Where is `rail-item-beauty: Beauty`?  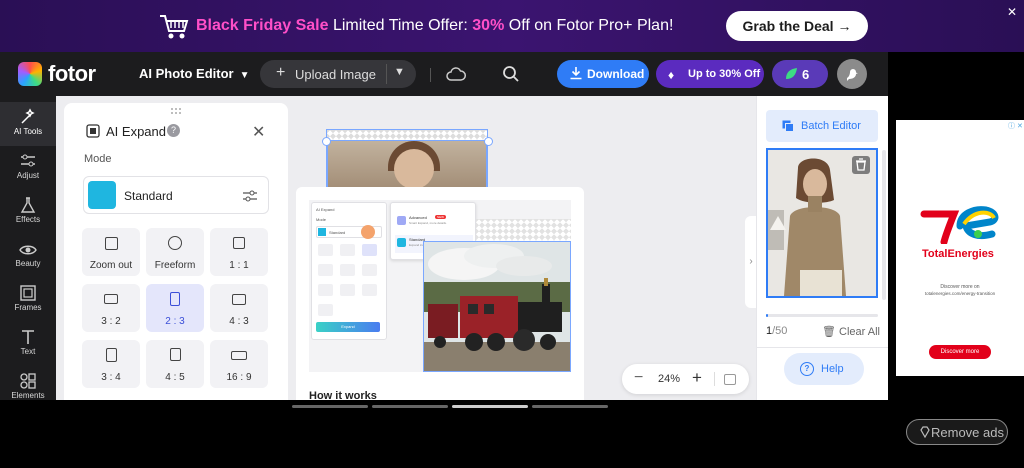 rail-item-beauty: Beauty is located at coordinates (28, 256).